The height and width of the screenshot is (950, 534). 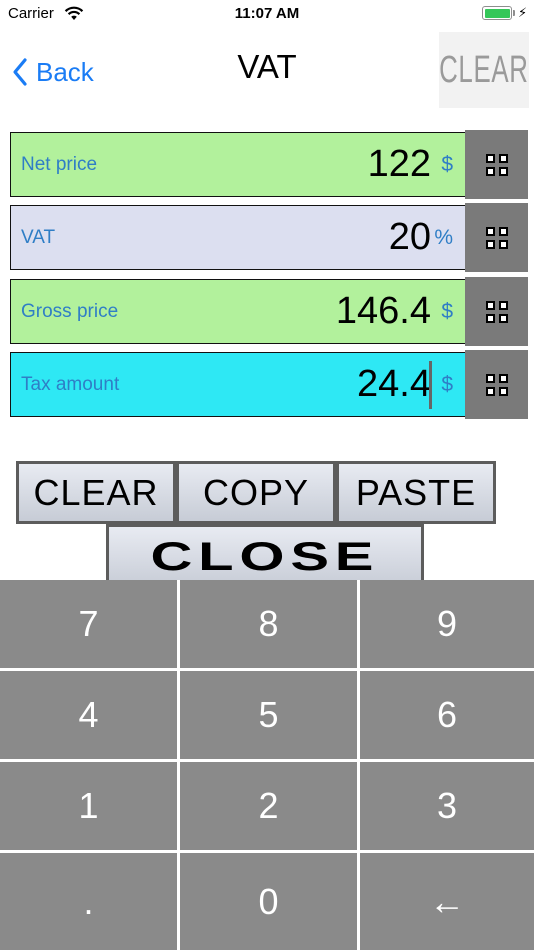 I want to click on percent-unit: %, so click(x=443, y=237).